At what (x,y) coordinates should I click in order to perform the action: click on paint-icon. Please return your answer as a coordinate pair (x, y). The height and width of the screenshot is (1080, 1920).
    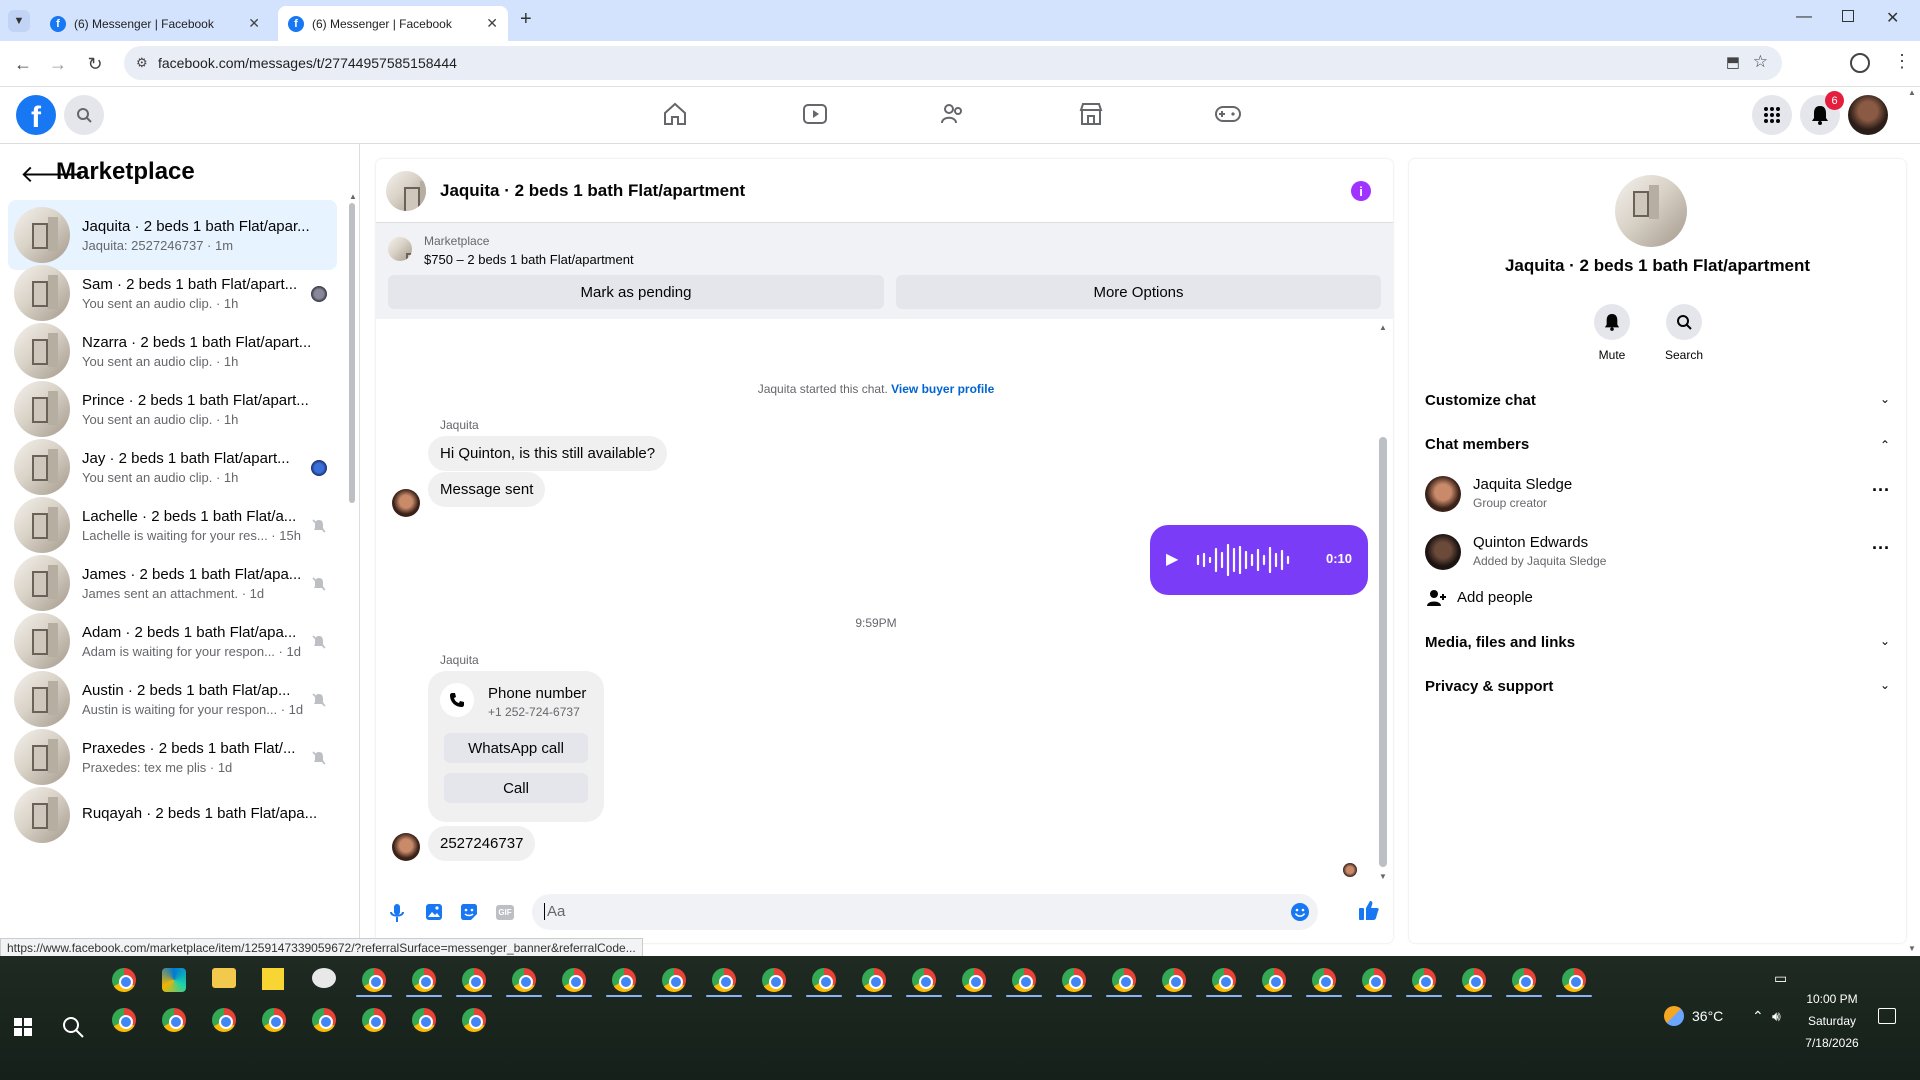
    Looking at the image, I should click on (324, 978).